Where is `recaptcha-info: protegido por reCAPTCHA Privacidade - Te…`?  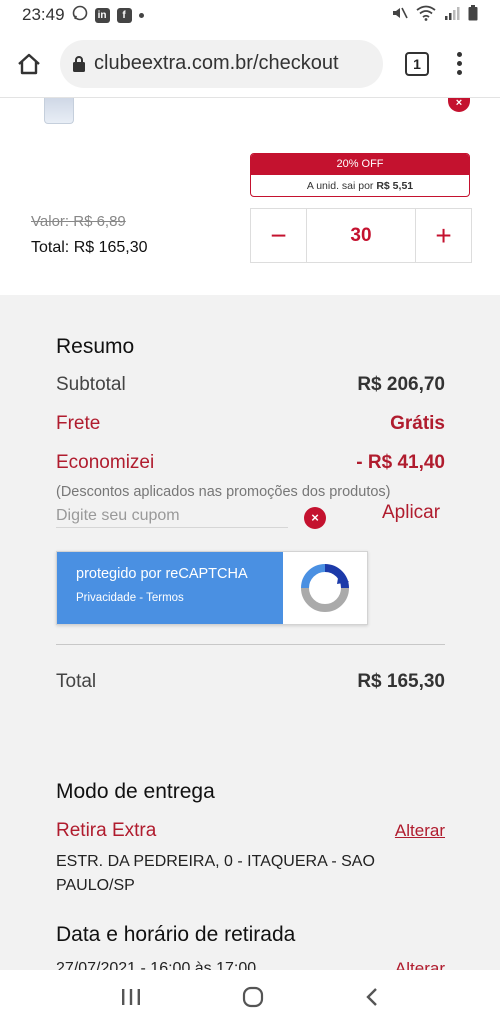
recaptcha-info: protegido por reCAPTCHA Privacidade - Te… is located at coordinates (170, 588).